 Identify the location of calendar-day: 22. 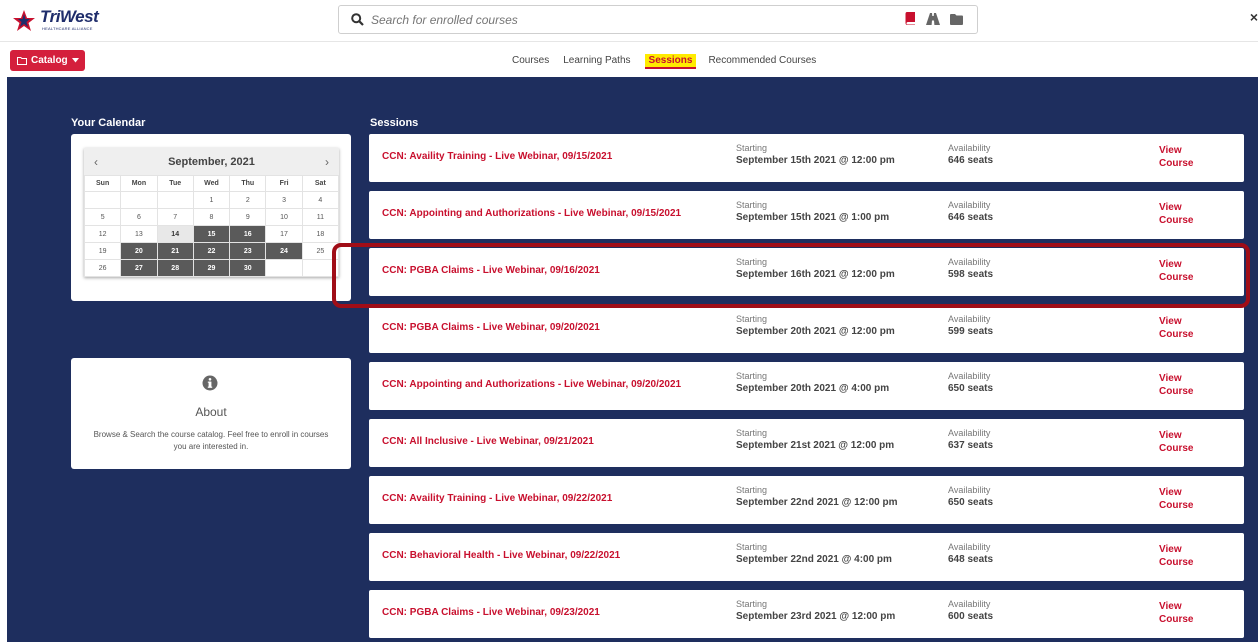
(211, 251).